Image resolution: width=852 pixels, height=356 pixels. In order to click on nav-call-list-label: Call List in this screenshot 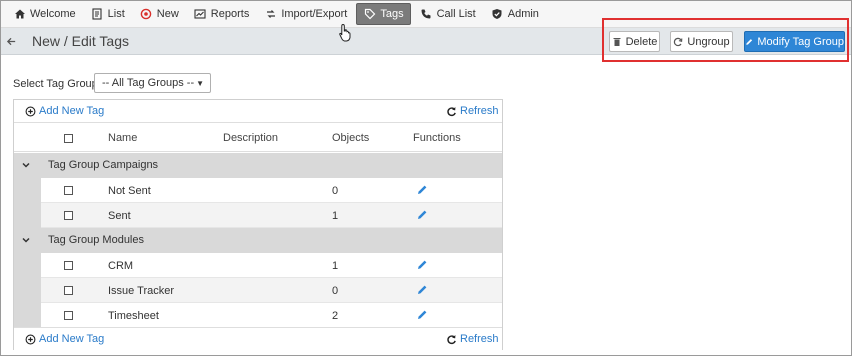, I will do `click(456, 14)`.